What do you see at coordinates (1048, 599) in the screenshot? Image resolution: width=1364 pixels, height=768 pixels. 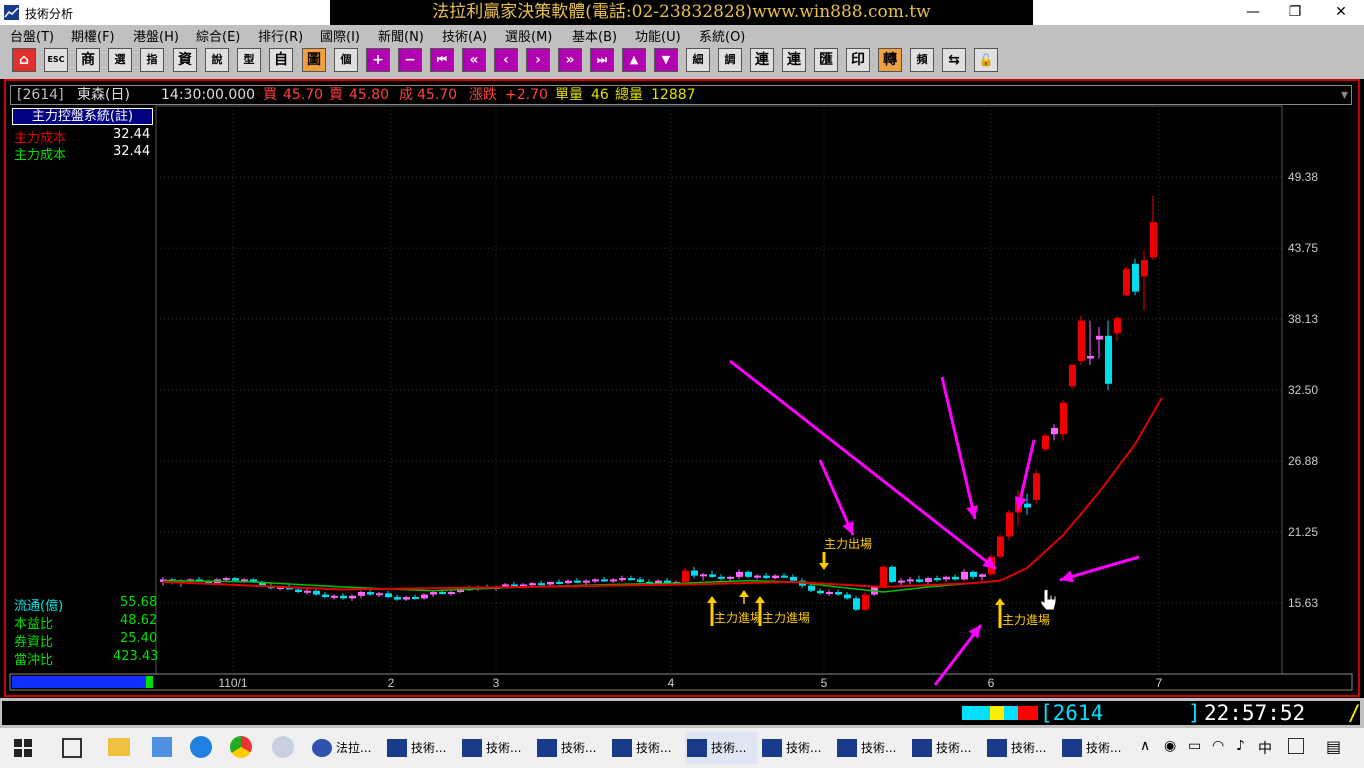 I see `hand-cursor-icon` at bounding box center [1048, 599].